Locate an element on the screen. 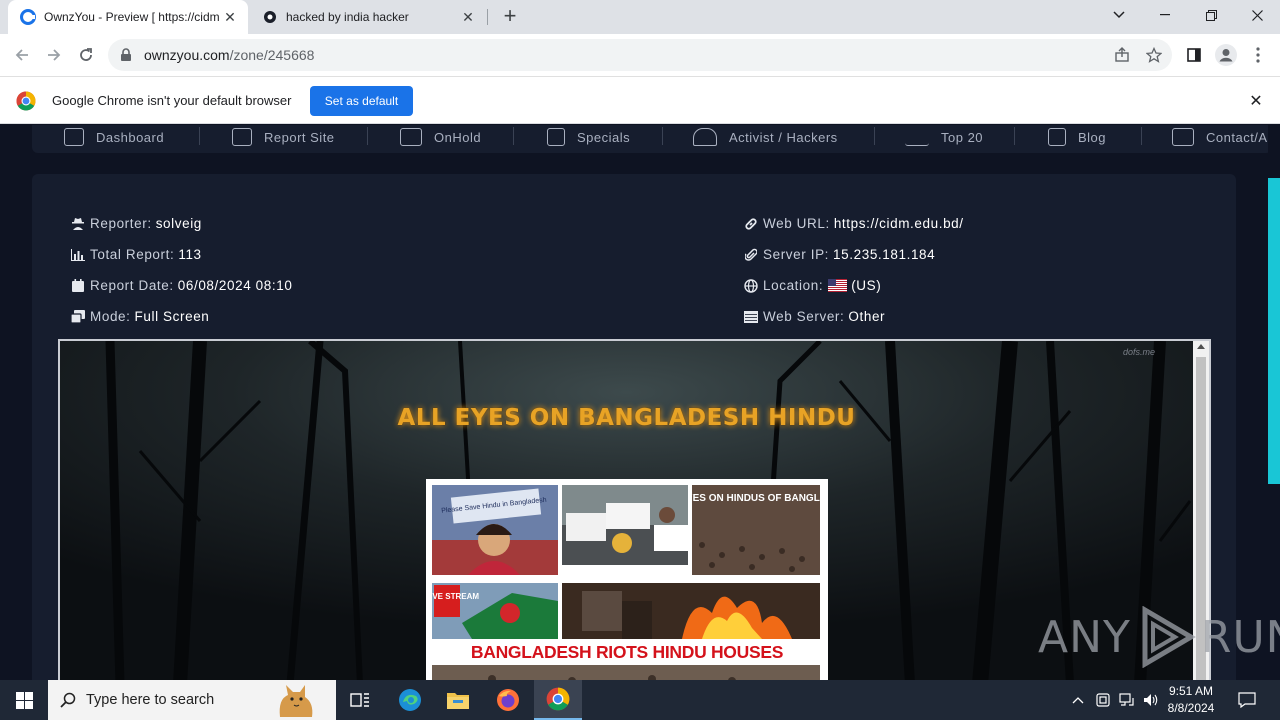  mode-label: Mode: is located at coordinates (110, 316).